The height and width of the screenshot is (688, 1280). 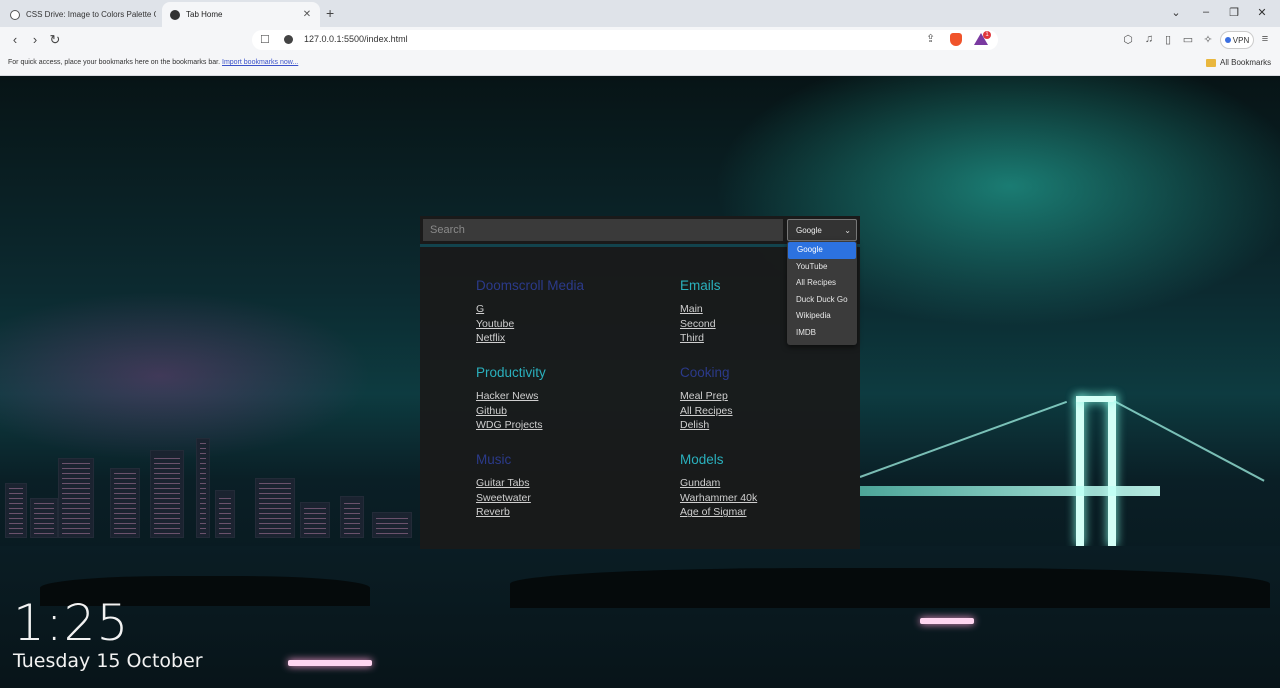 What do you see at coordinates (987, 35) in the screenshot?
I see `rewards-badge: 1` at bounding box center [987, 35].